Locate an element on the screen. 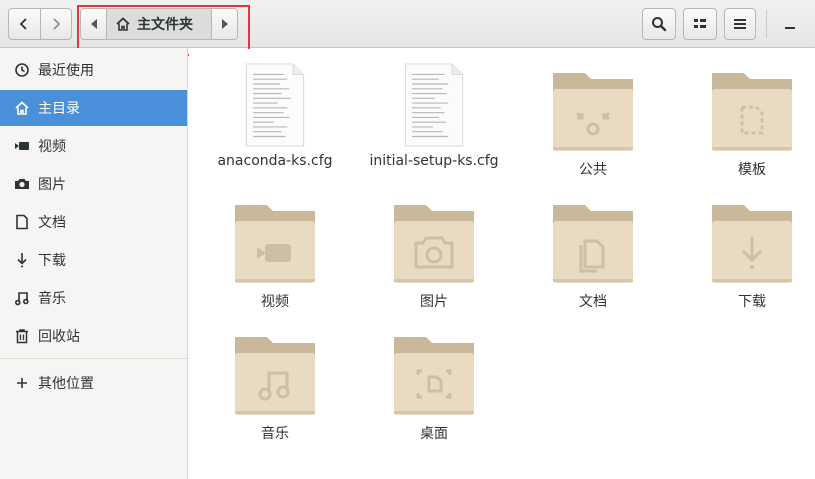  sidebar-item-label: 下载 is located at coordinates (52, 261).